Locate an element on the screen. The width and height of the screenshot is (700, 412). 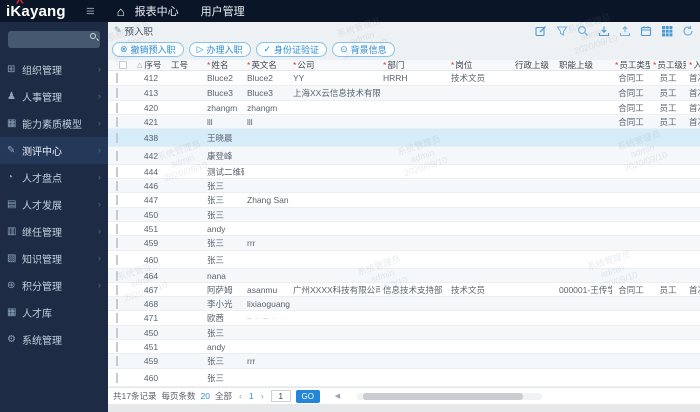
column-header-emptype: * 员工类型 is located at coordinates (631, 65).